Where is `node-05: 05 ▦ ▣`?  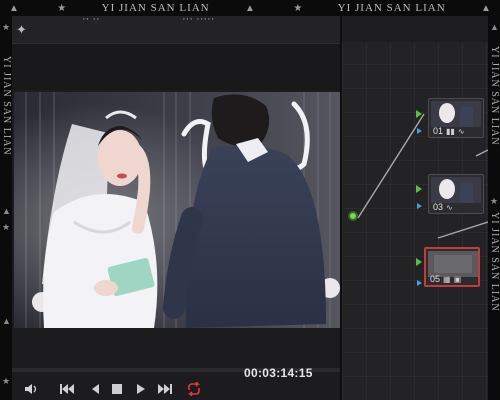 node-05: 05 ▦ ▣ is located at coordinates (452, 267).